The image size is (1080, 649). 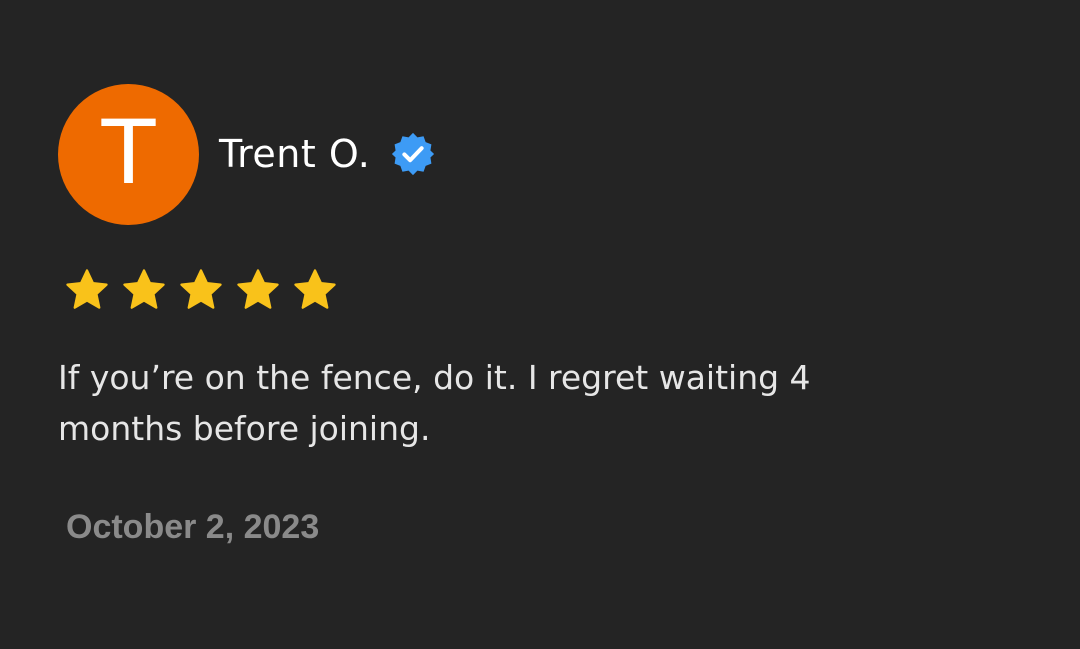 I want to click on star-rating, so click(x=206, y=290).